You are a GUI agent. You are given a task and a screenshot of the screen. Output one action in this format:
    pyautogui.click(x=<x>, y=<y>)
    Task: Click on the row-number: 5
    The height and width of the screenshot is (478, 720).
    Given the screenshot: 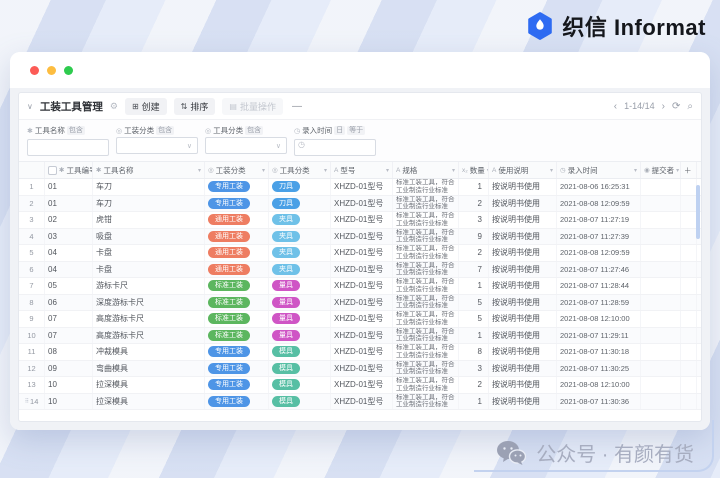 What is the action you would take?
    pyautogui.click(x=32, y=253)
    